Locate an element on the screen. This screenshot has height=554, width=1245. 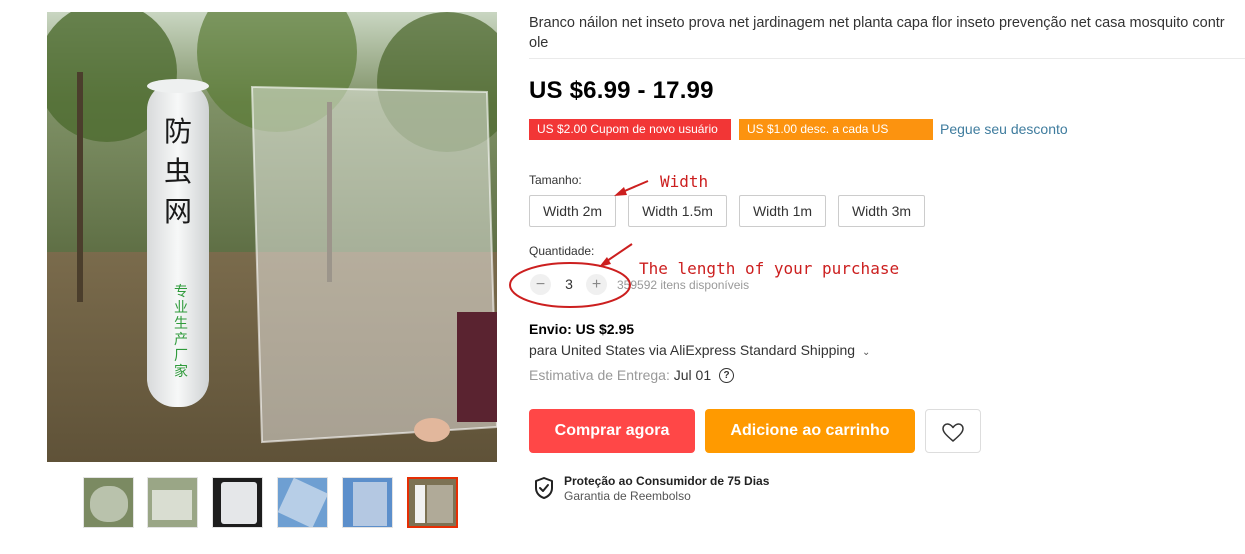
width-annotation: Width is located at coordinates (684, 181).